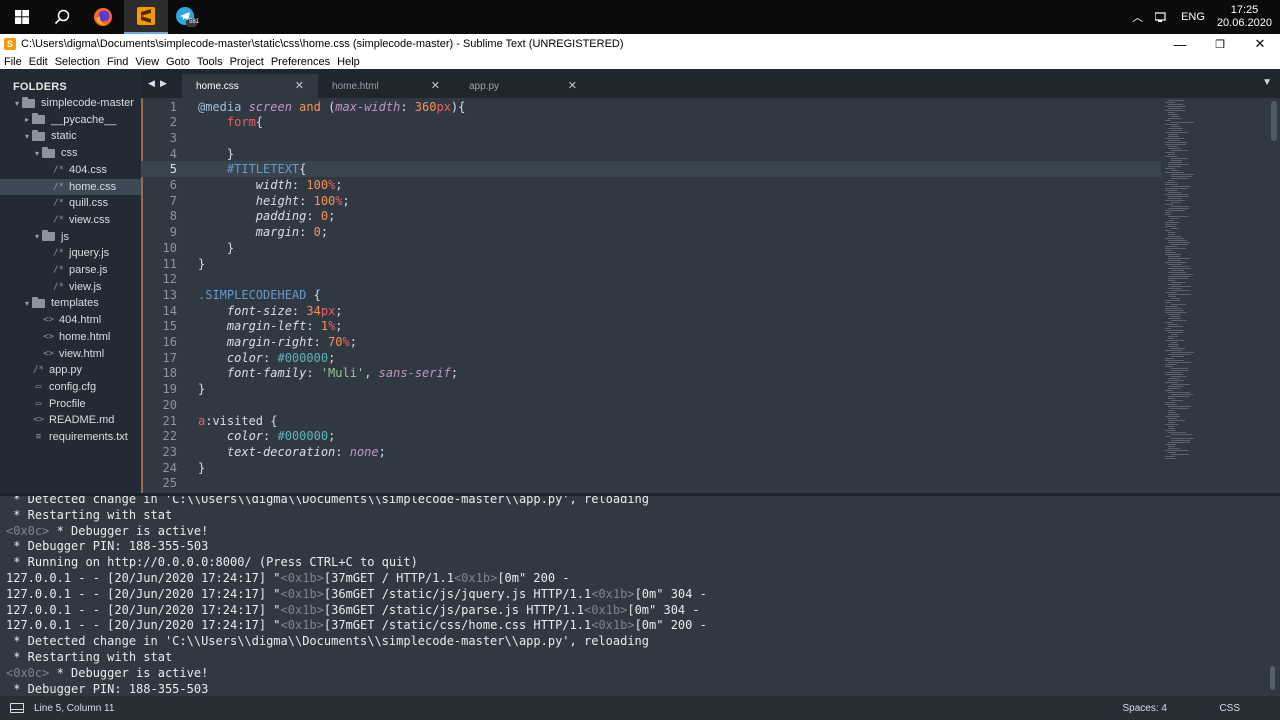 The image size is (1280, 720). What do you see at coordinates (103, 17) in the screenshot?
I see `taskbar-firefox-button` at bounding box center [103, 17].